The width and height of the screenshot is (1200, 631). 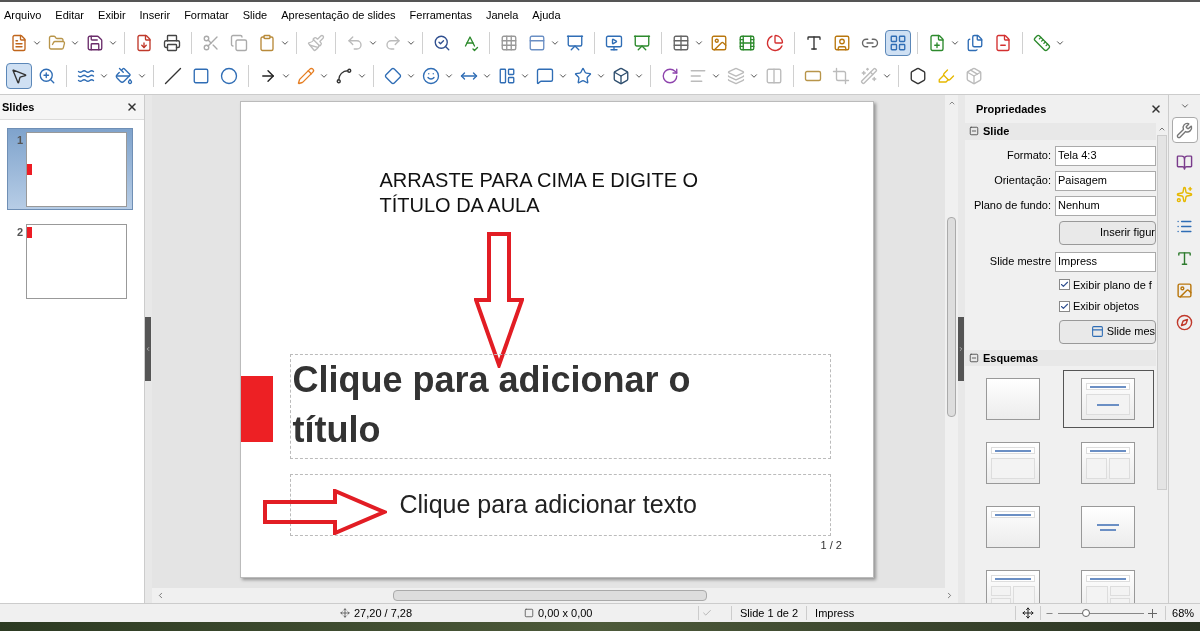 I want to click on scroll-left-icon, so click(x=160, y=595).